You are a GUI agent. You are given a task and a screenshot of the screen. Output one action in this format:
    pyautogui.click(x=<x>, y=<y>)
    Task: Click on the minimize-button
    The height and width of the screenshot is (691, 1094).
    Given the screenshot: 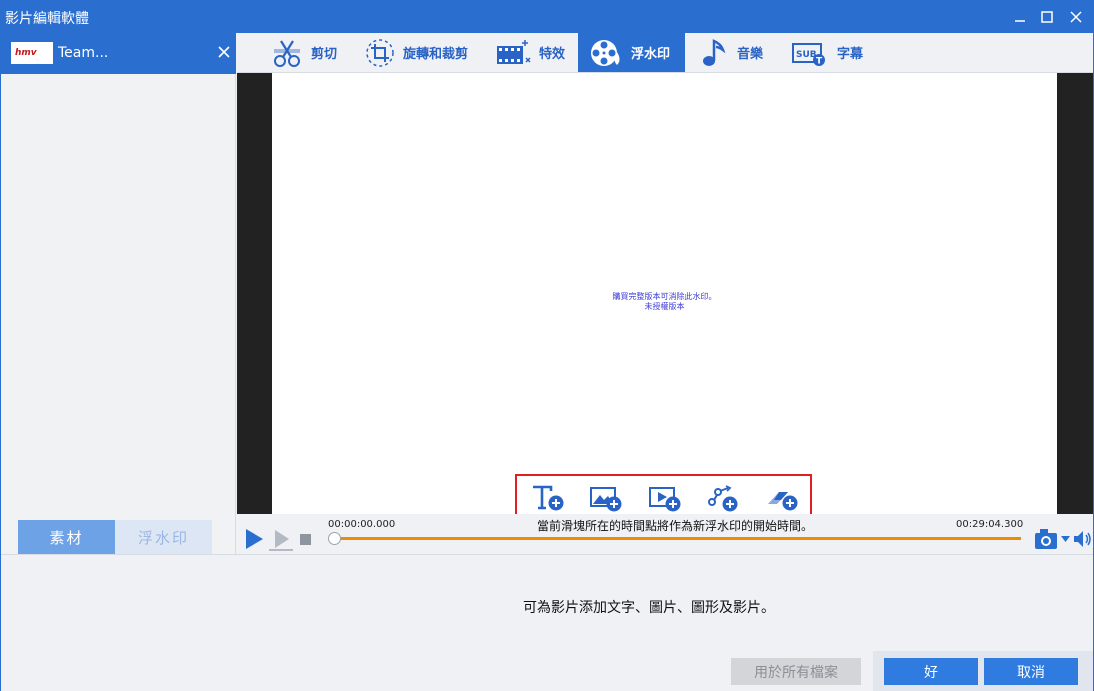 What is the action you would take?
    pyautogui.click(x=1020, y=17)
    